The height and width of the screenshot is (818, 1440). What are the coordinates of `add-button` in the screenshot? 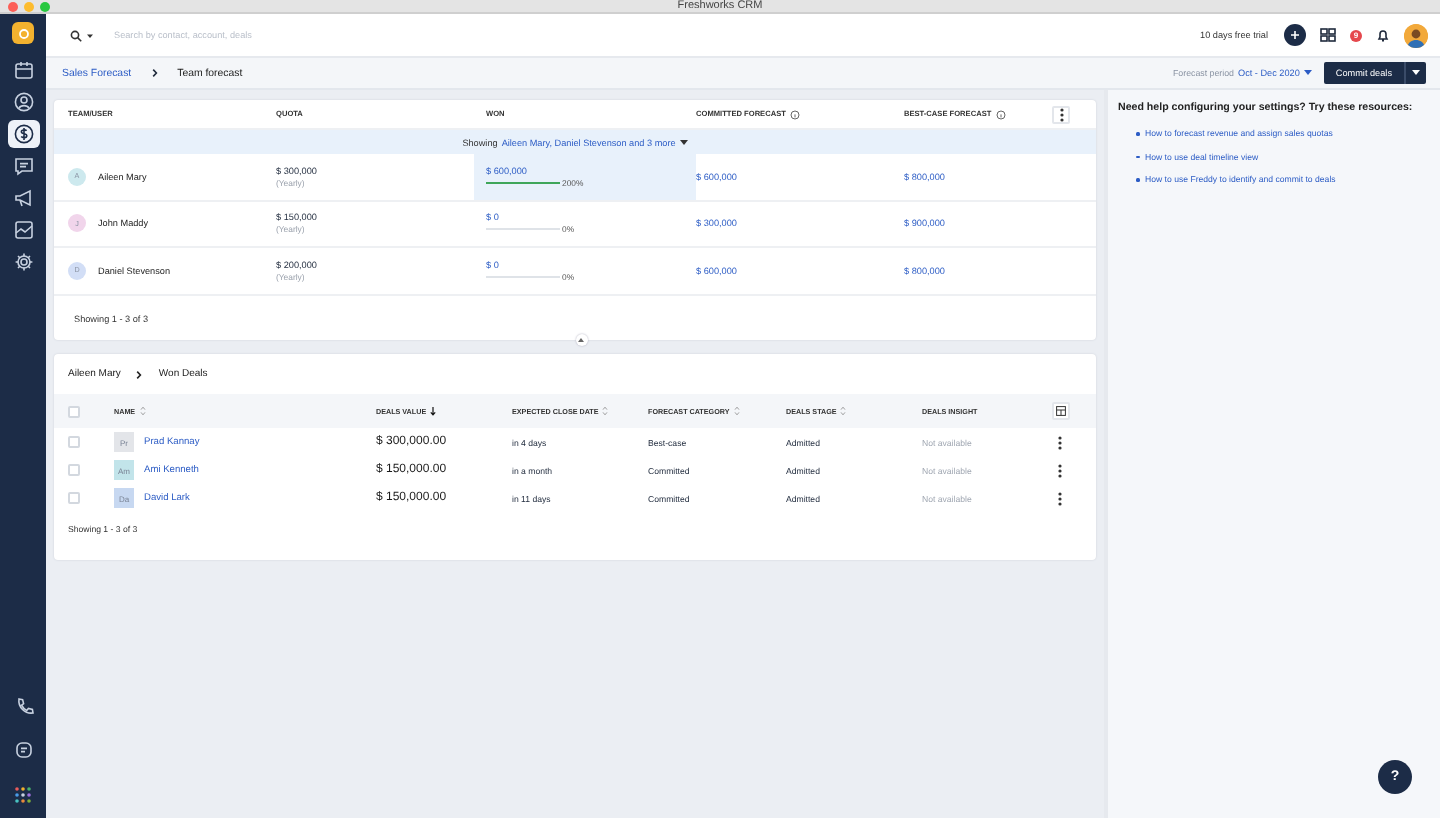 It's located at (1295, 35).